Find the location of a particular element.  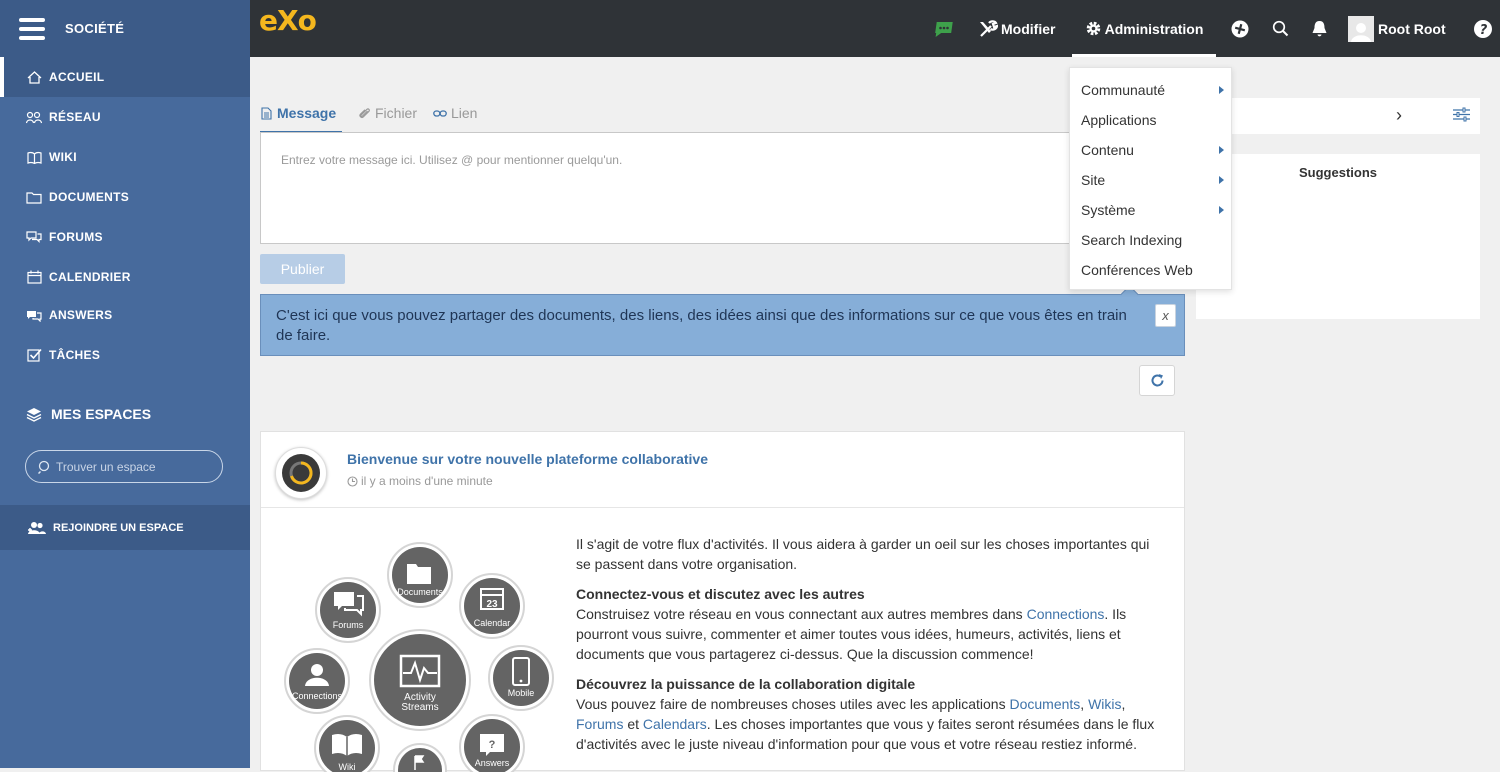

close-tip-button: x is located at coordinates (1165, 315).